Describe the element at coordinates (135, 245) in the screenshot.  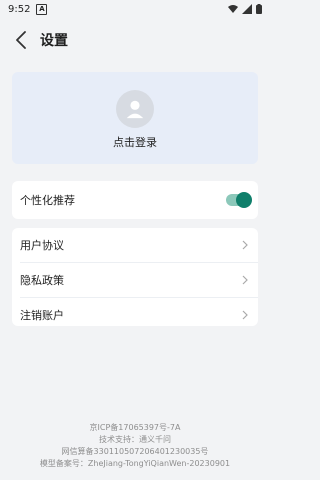
I see `menu-item-user-agreement: 用户协议` at that location.